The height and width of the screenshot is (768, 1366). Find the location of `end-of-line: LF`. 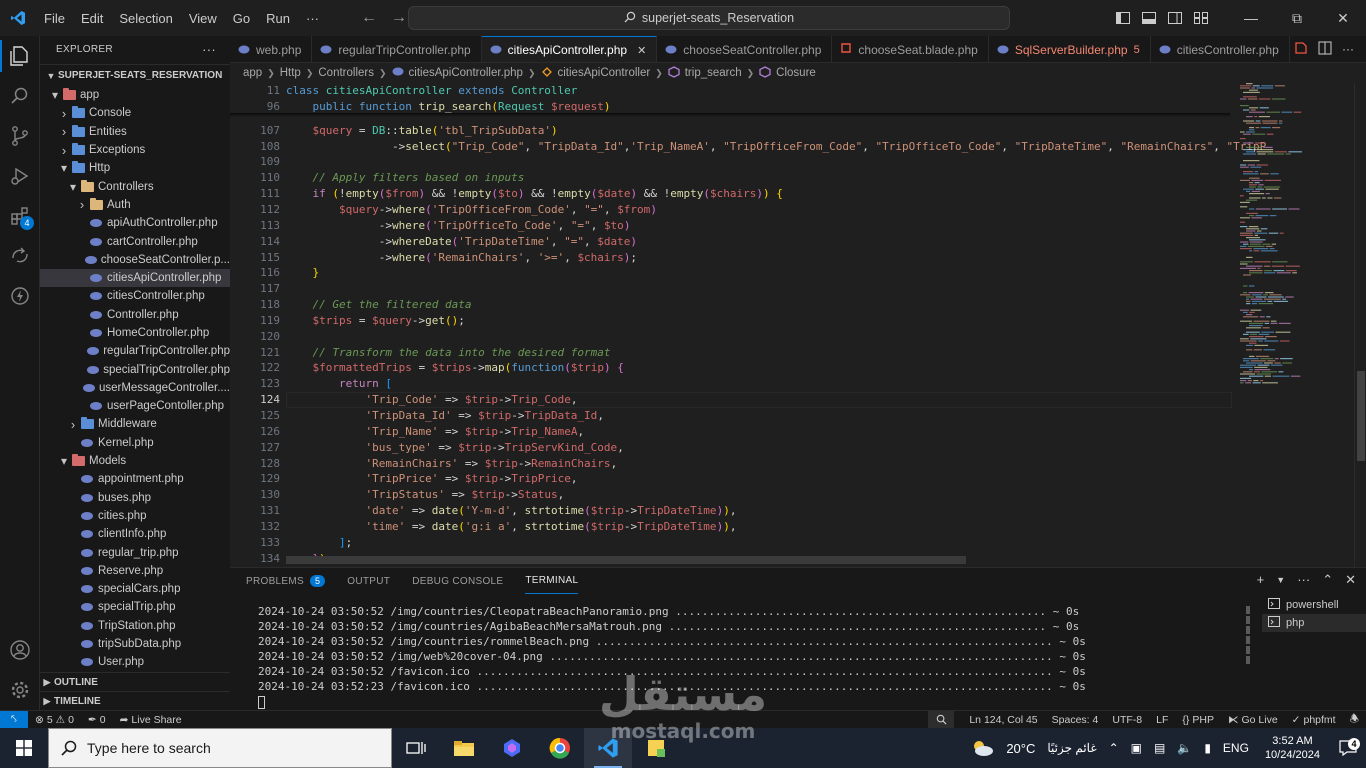

end-of-line: LF is located at coordinates (1162, 720).